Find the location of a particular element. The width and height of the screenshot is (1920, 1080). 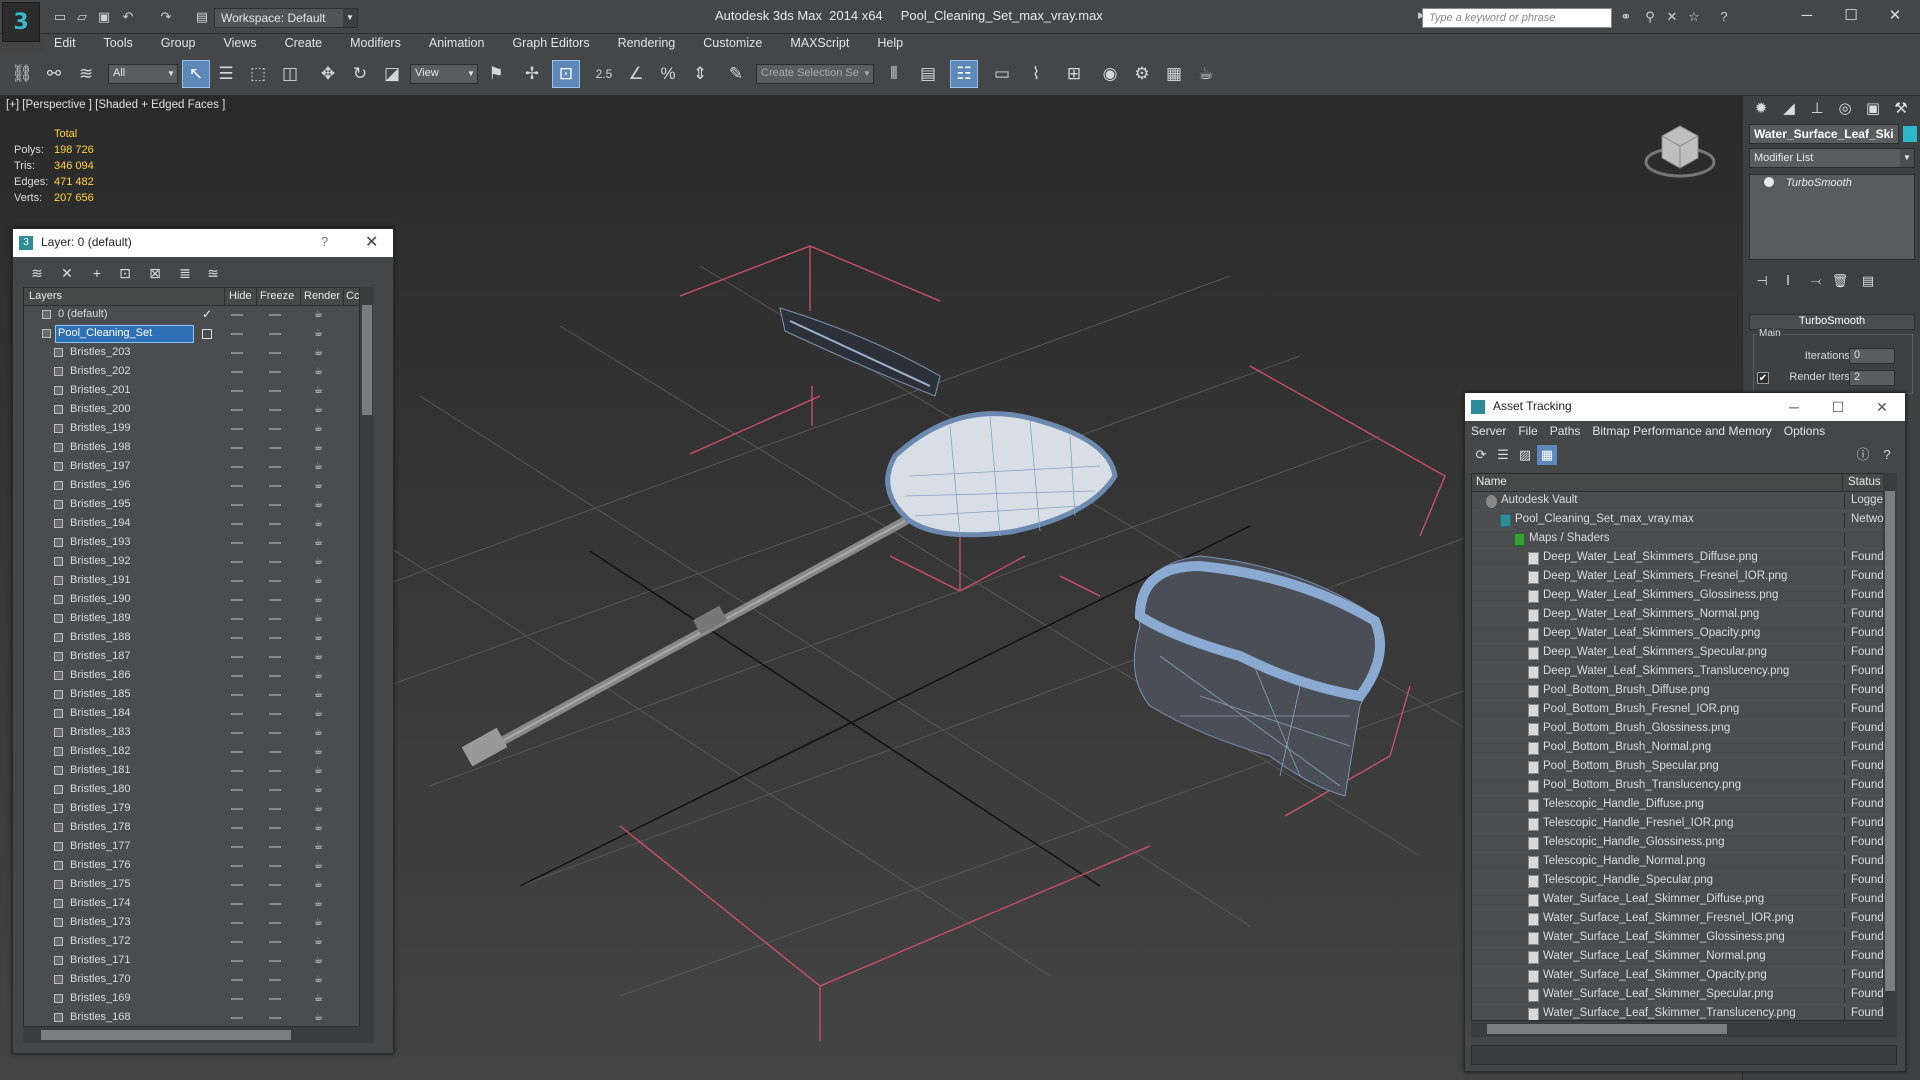

set-current-layer-box is located at coordinates (207, 334).